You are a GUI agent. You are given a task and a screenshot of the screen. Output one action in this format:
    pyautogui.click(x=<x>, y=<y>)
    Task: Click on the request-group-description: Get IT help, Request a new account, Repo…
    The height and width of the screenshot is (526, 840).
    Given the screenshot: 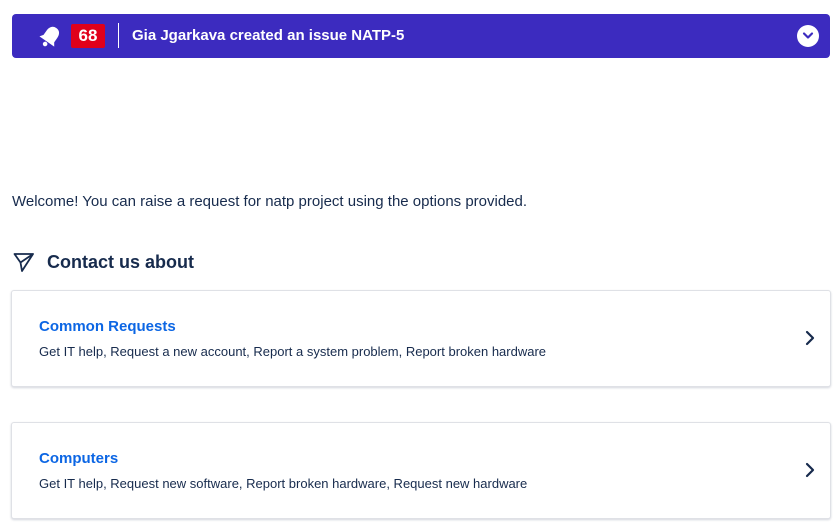 What is the action you would take?
    pyautogui.click(x=293, y=351)
    